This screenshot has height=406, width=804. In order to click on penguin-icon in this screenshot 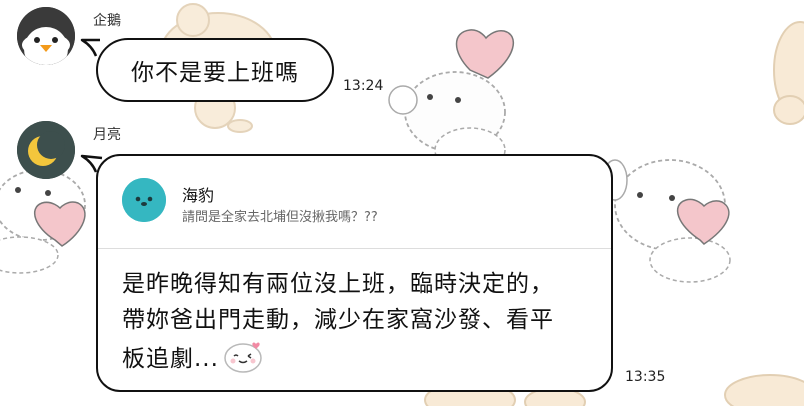, I will do `click(46, 36)`.